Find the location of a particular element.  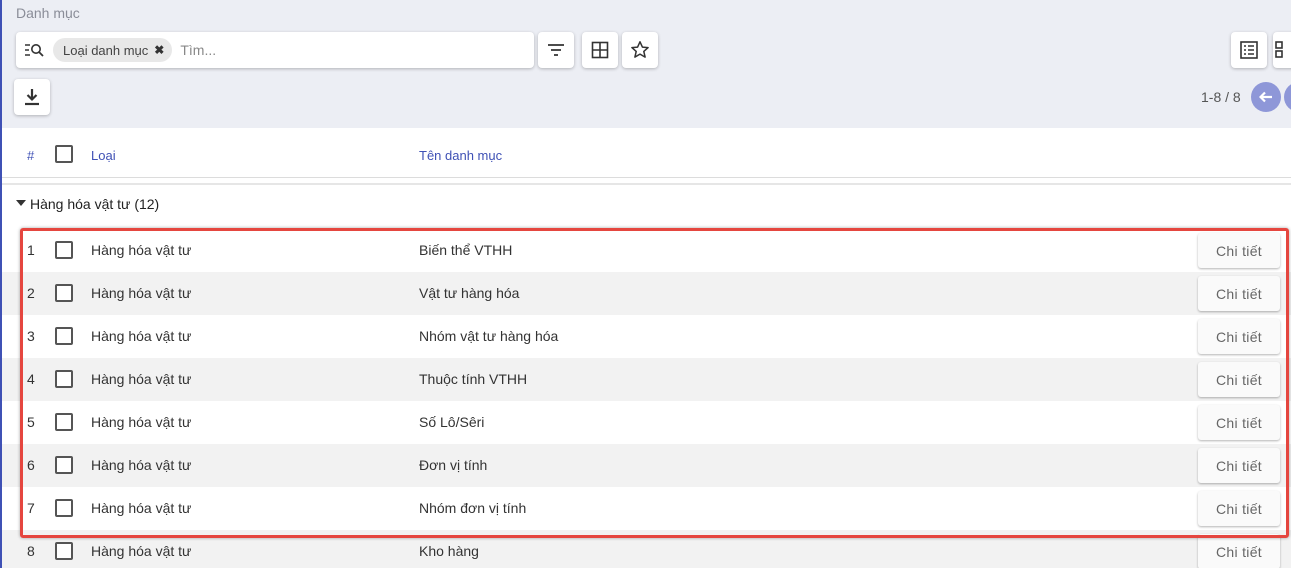

download-button is located at coordinates (32, 97).